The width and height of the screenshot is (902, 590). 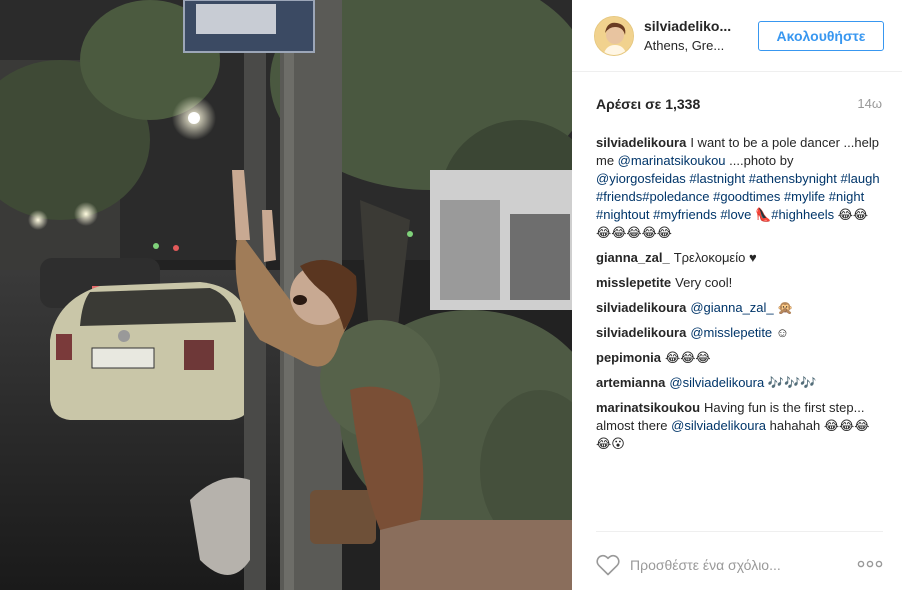 What do you see at coordinates (628, 357) in the screenshot?
I see `comment-author: pepimonia` at bounding box center [628, 357].